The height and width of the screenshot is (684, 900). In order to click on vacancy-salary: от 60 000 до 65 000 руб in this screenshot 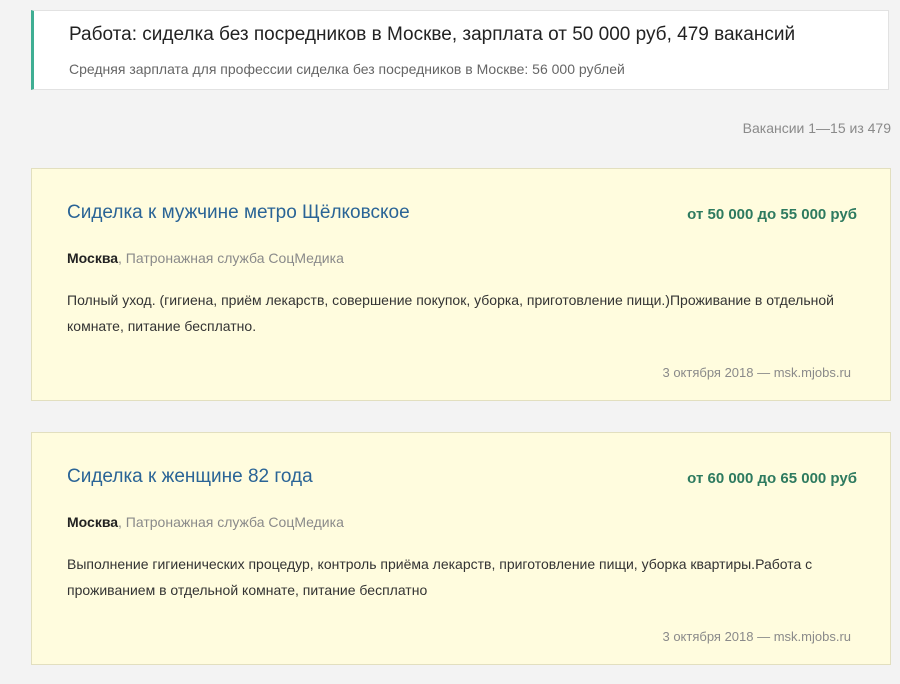, I will do `click(772, 478)`.